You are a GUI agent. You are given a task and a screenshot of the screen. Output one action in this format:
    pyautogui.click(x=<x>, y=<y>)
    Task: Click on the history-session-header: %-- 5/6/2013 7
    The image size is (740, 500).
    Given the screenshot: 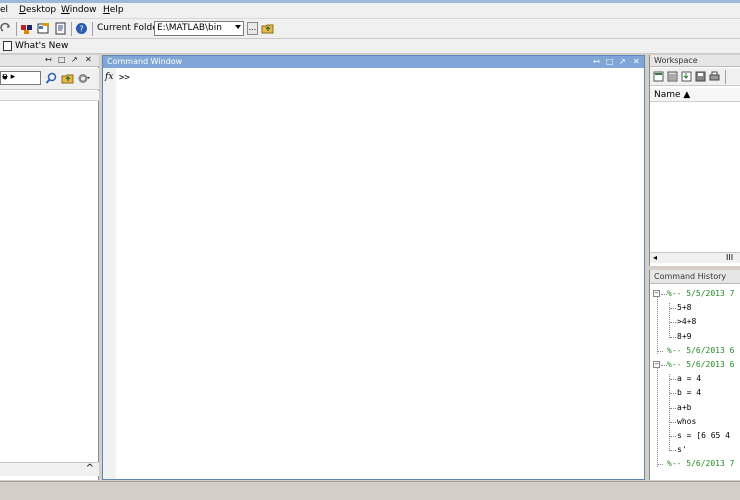 What is the action you would take?
    pyautogui.click(x=695, y=464)
    